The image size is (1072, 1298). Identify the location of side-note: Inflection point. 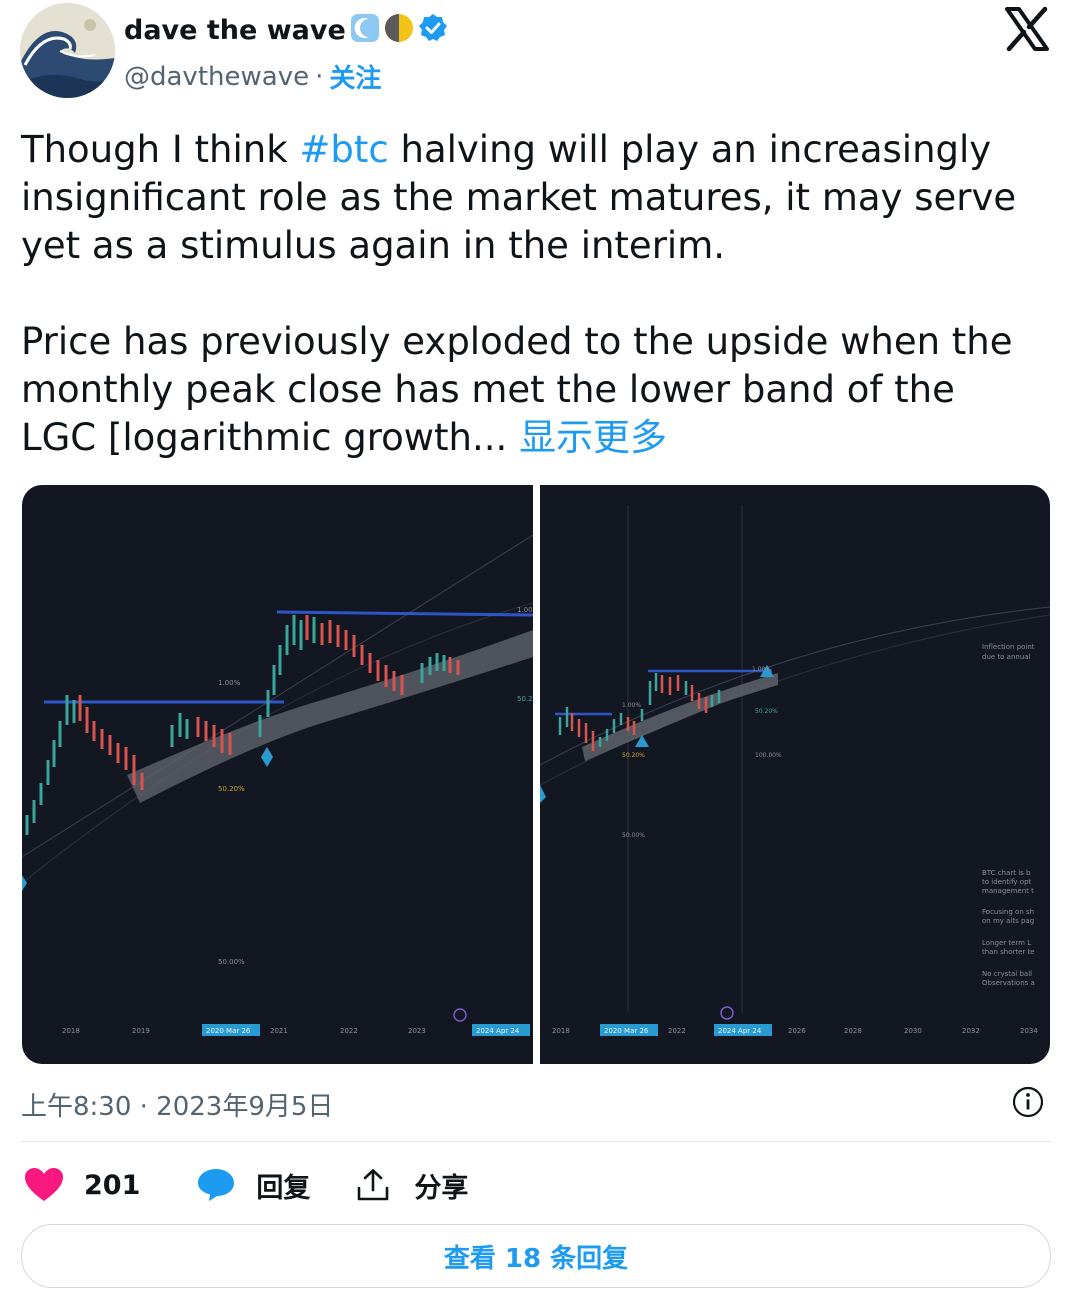
(1008, 647).